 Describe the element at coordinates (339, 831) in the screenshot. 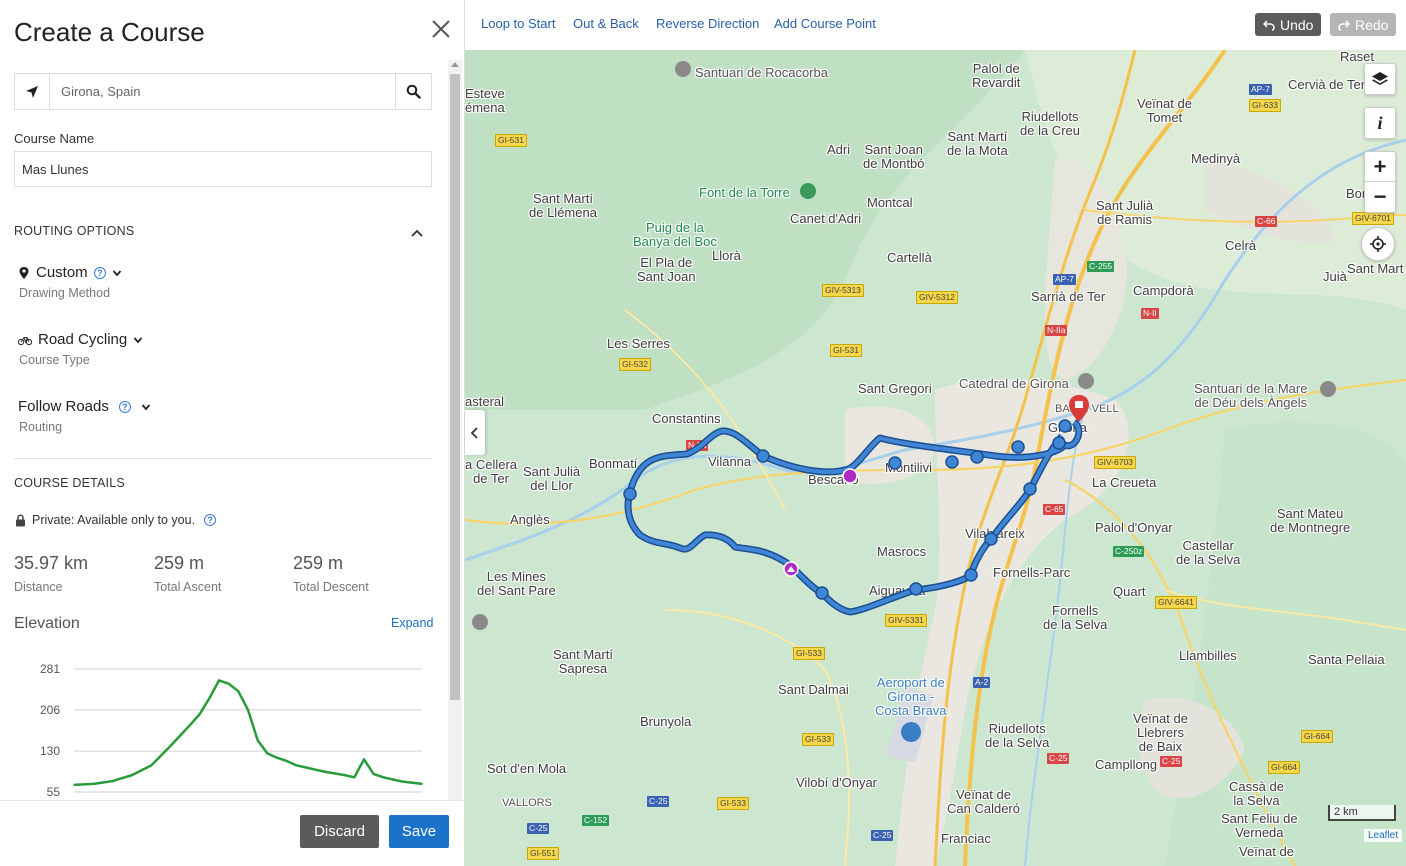

I see `discard-button: Discard` at that location.